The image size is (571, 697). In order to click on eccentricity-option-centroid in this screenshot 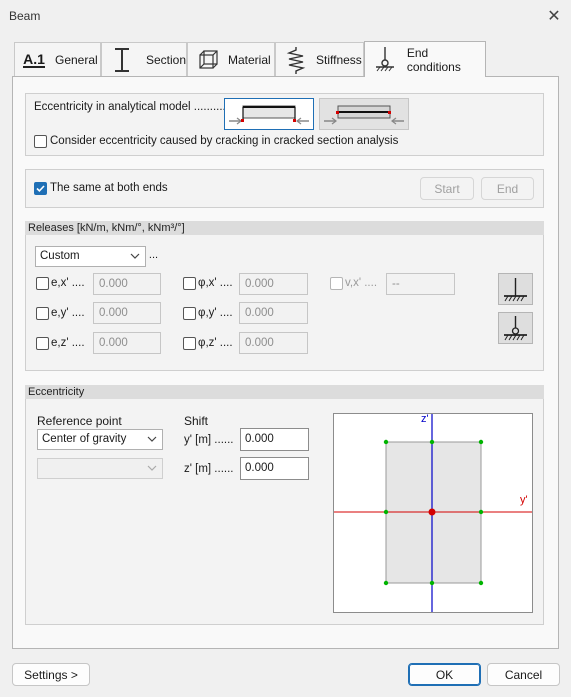, I will do `click(364, 114)`.